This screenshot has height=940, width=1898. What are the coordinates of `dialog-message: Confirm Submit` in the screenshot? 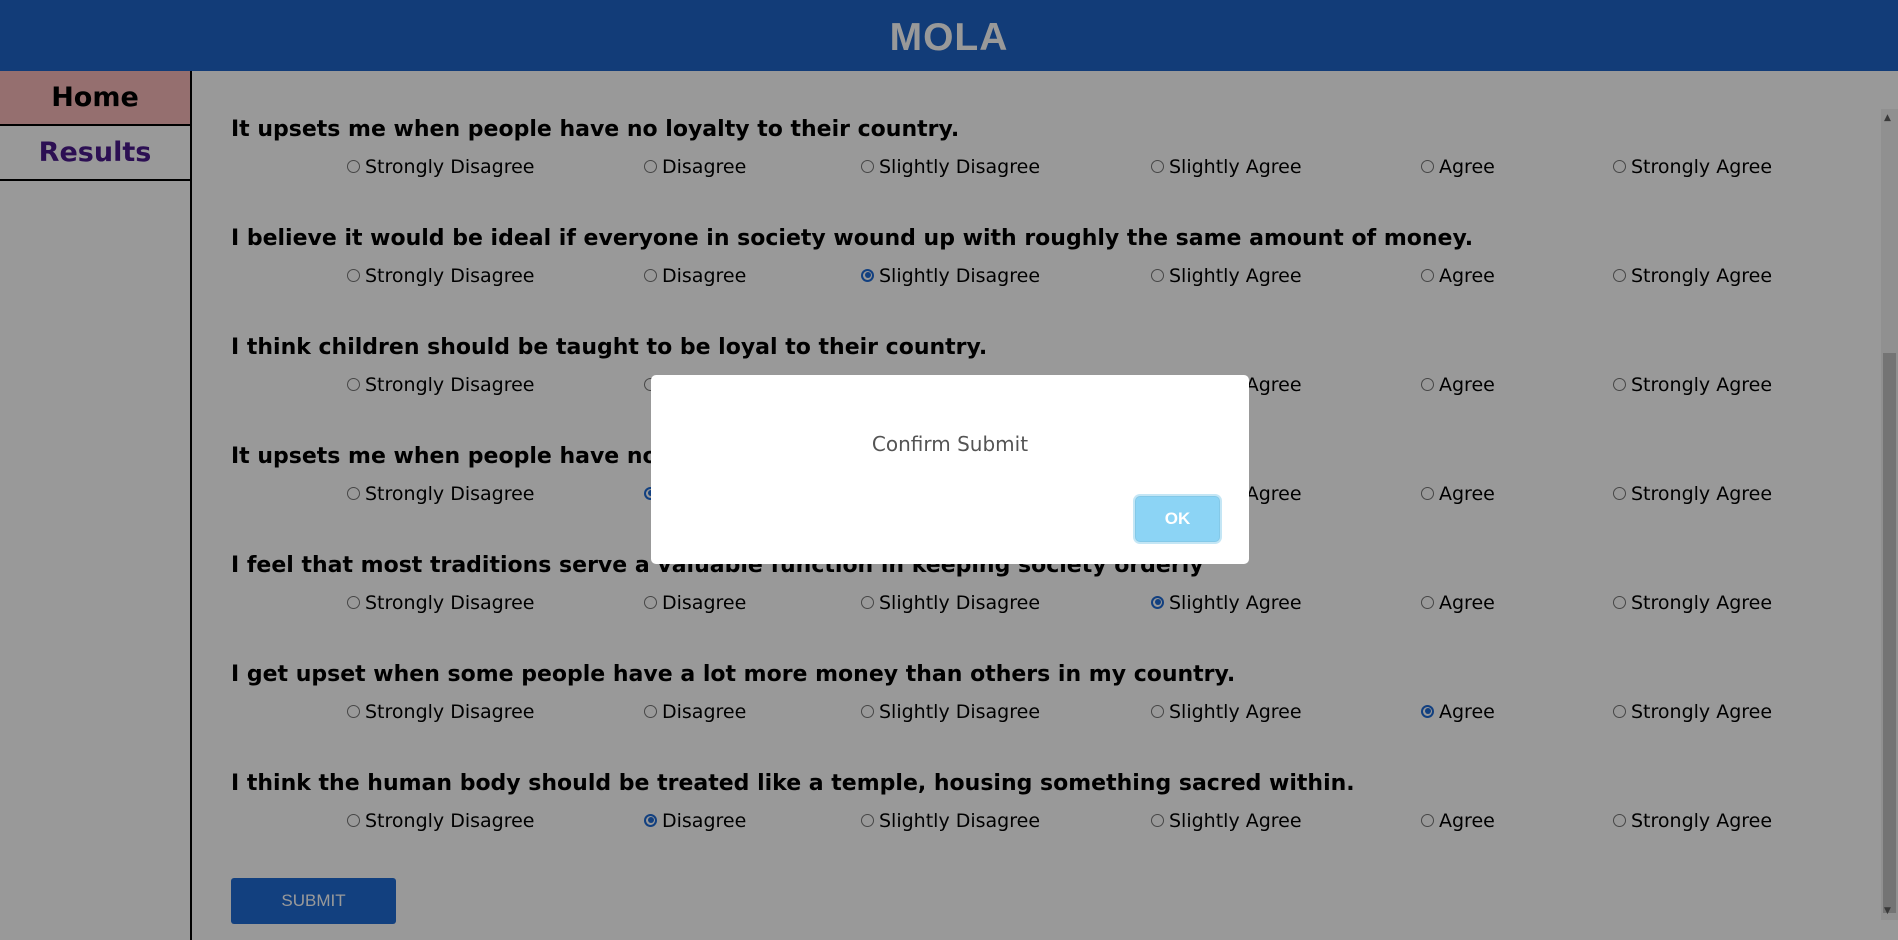 It's located at (950, 444).